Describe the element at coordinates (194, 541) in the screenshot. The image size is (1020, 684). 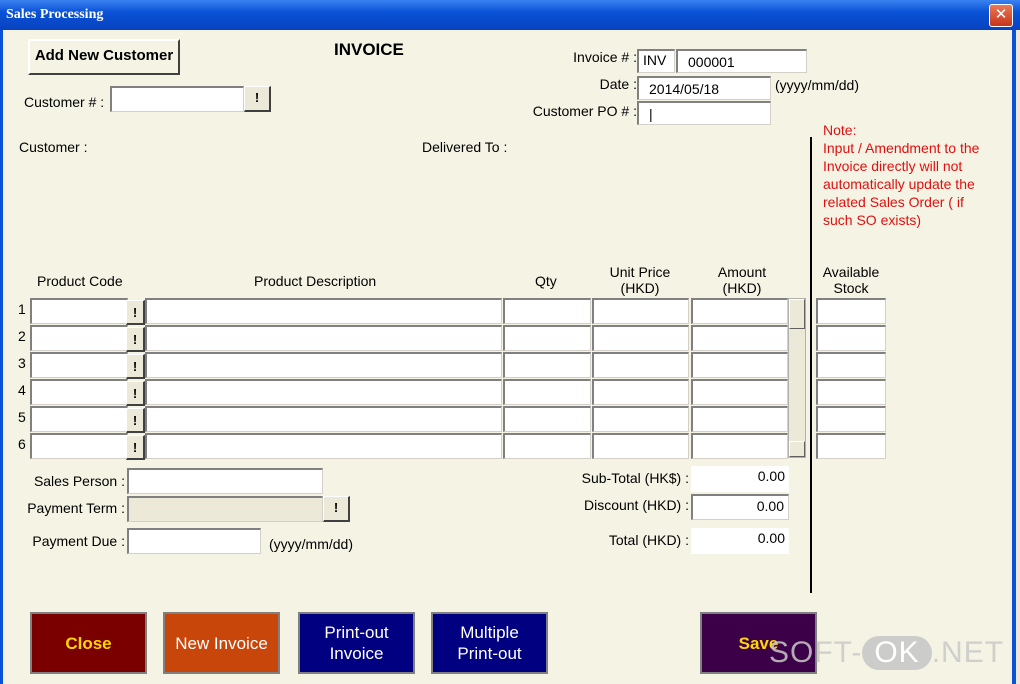
I see `payment-due-input` at that location.